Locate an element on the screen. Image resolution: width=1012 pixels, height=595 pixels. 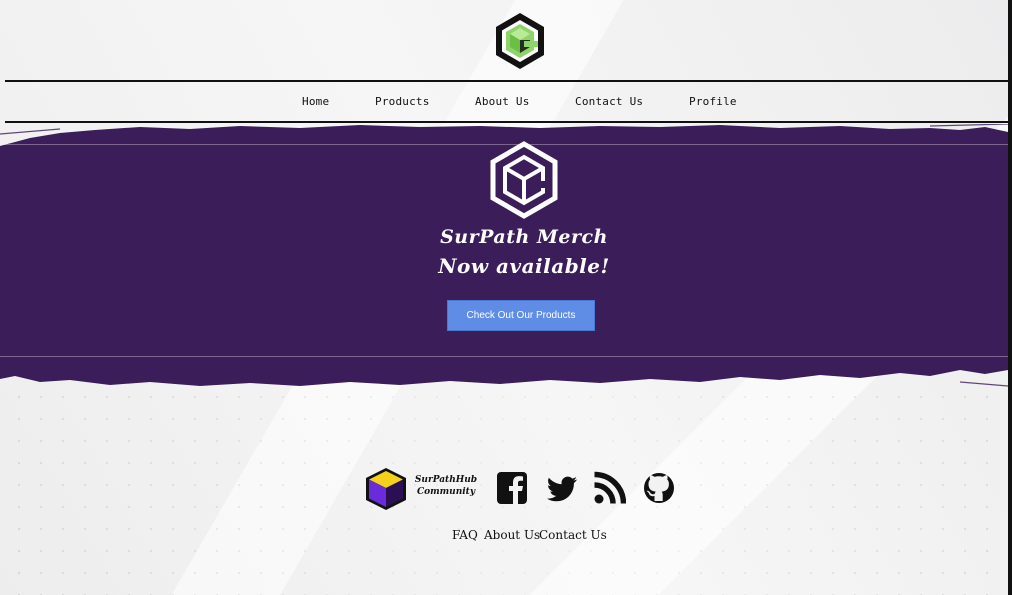
footer-links: FAQ About Us Contact Us is located at coordinates (506, 536).